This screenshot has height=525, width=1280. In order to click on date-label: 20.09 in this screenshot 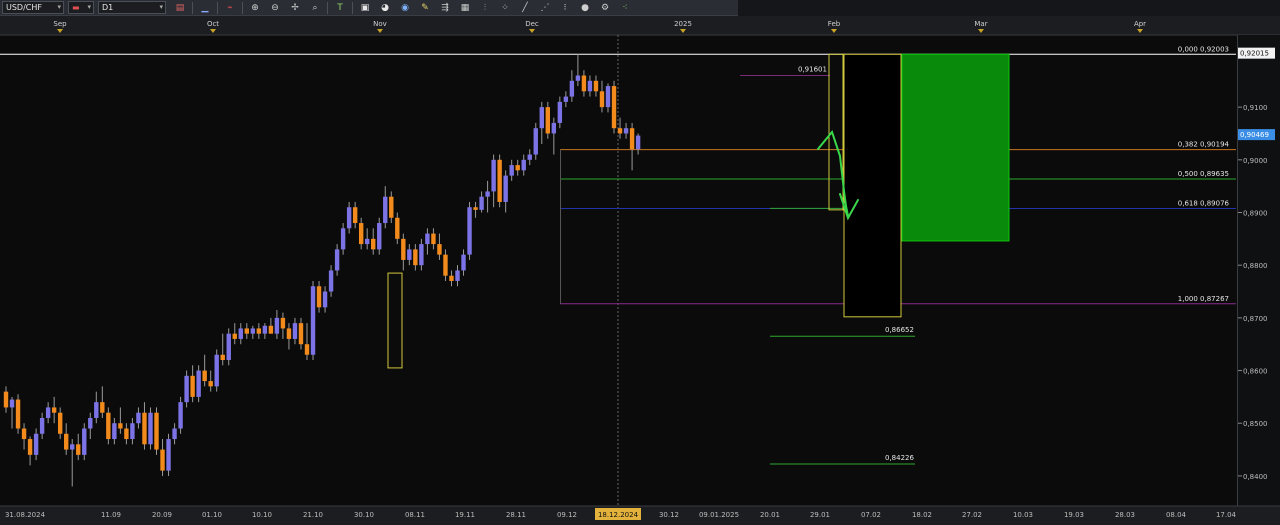, I will do `click(162, 515)`.